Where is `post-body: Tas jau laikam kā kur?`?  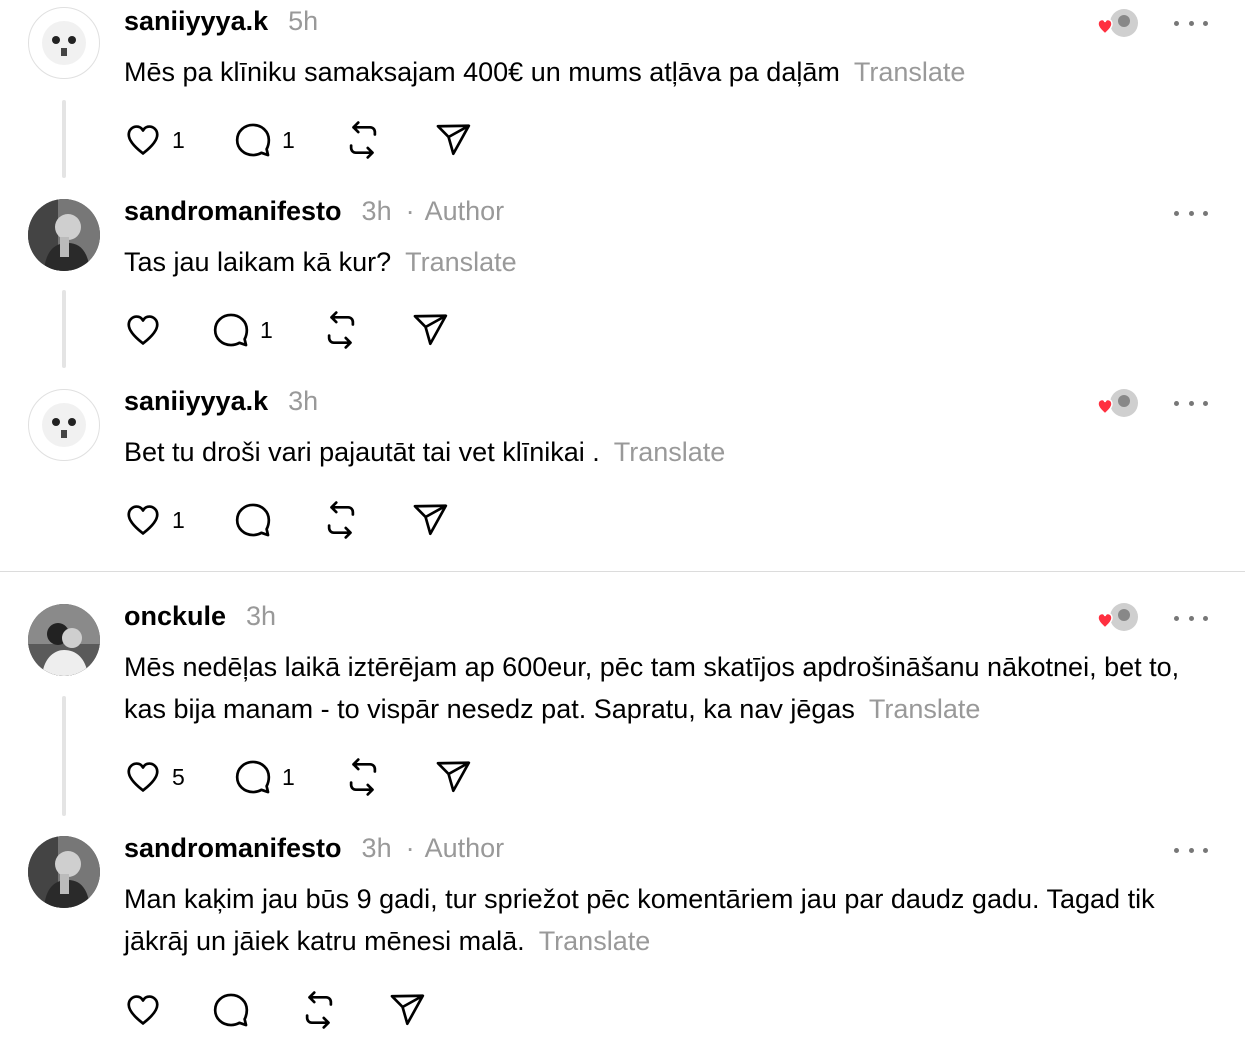
post-body: Tas jau laikam kā kur? is located at coordinates (258, 262).